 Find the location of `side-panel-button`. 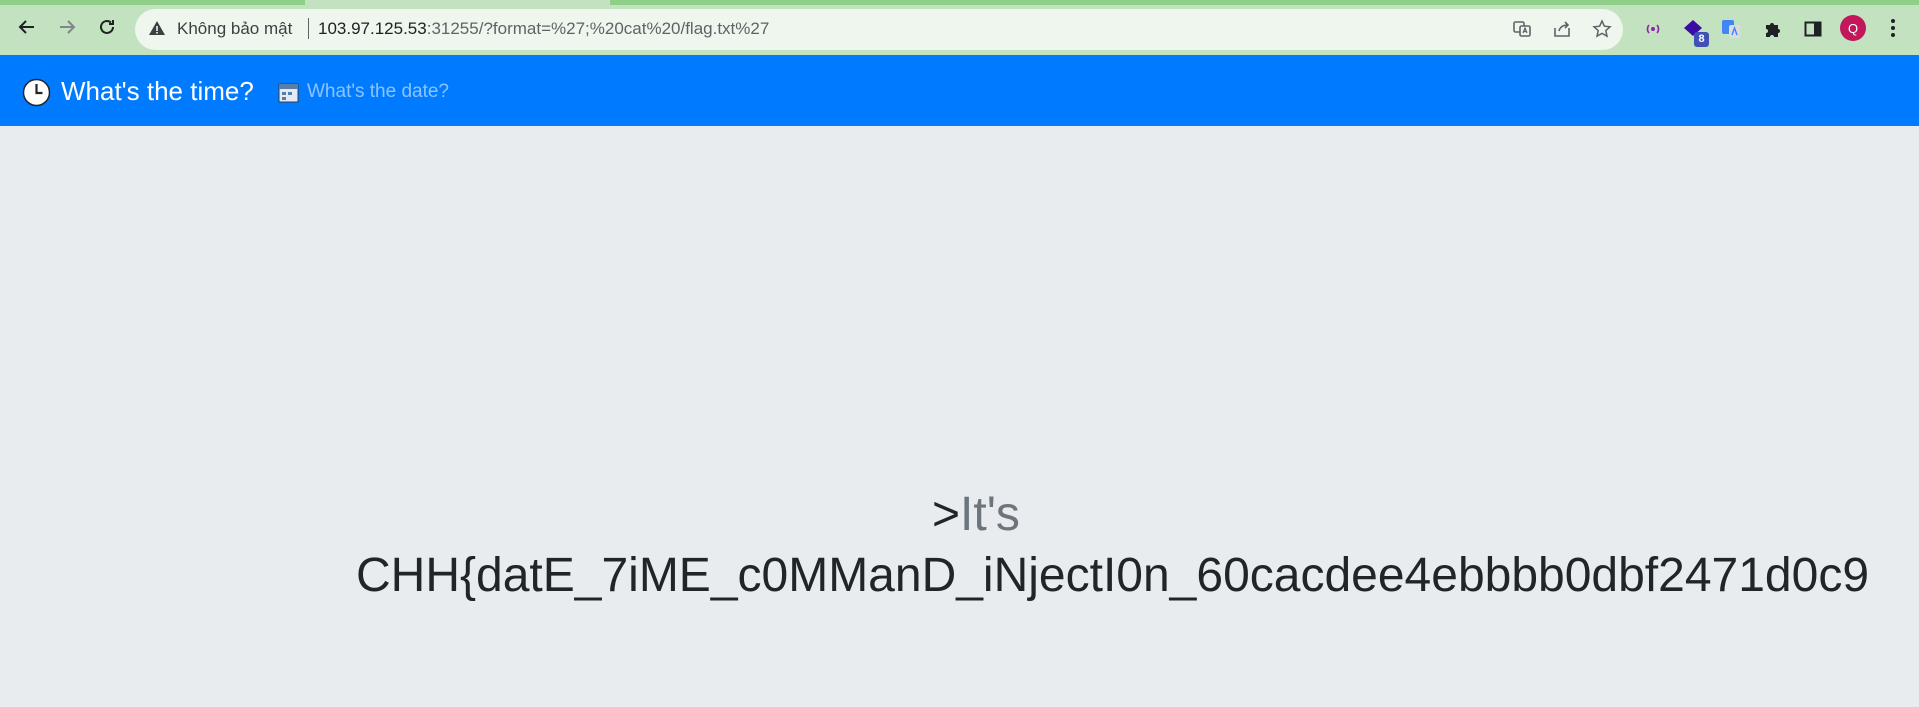

side-panel-button is located at coordinates (1813, 29).